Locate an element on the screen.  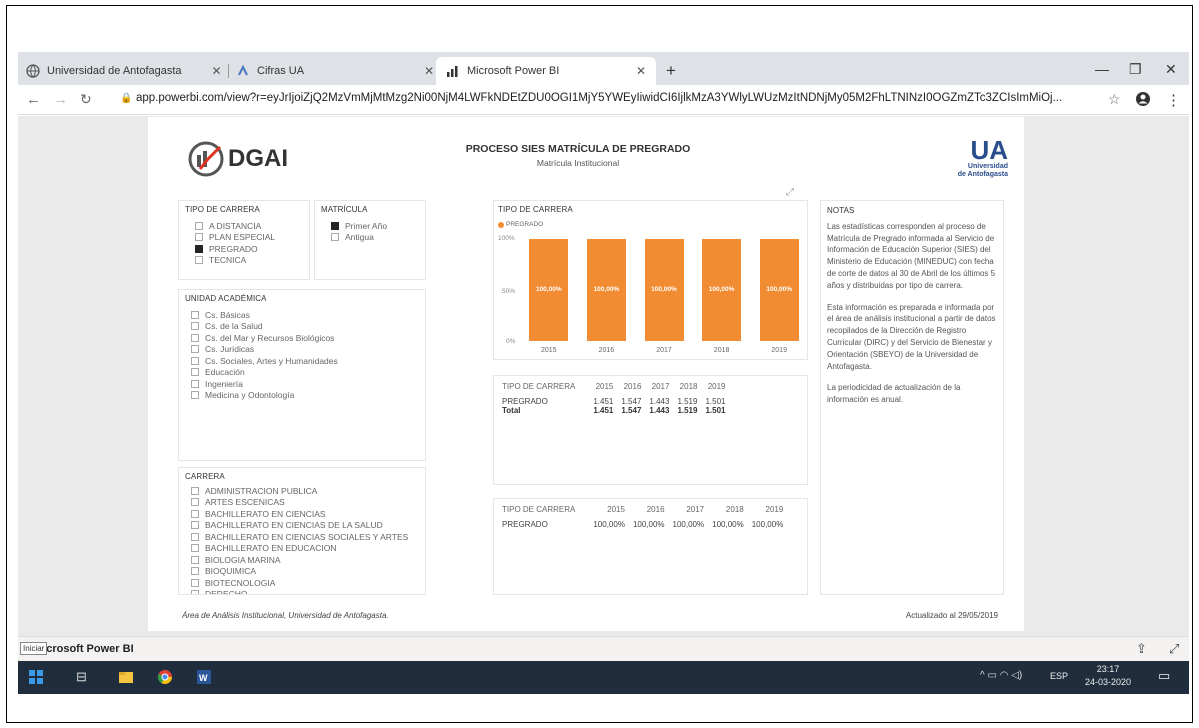
table-cell: 100,00% is located at coordinates (767, 524).